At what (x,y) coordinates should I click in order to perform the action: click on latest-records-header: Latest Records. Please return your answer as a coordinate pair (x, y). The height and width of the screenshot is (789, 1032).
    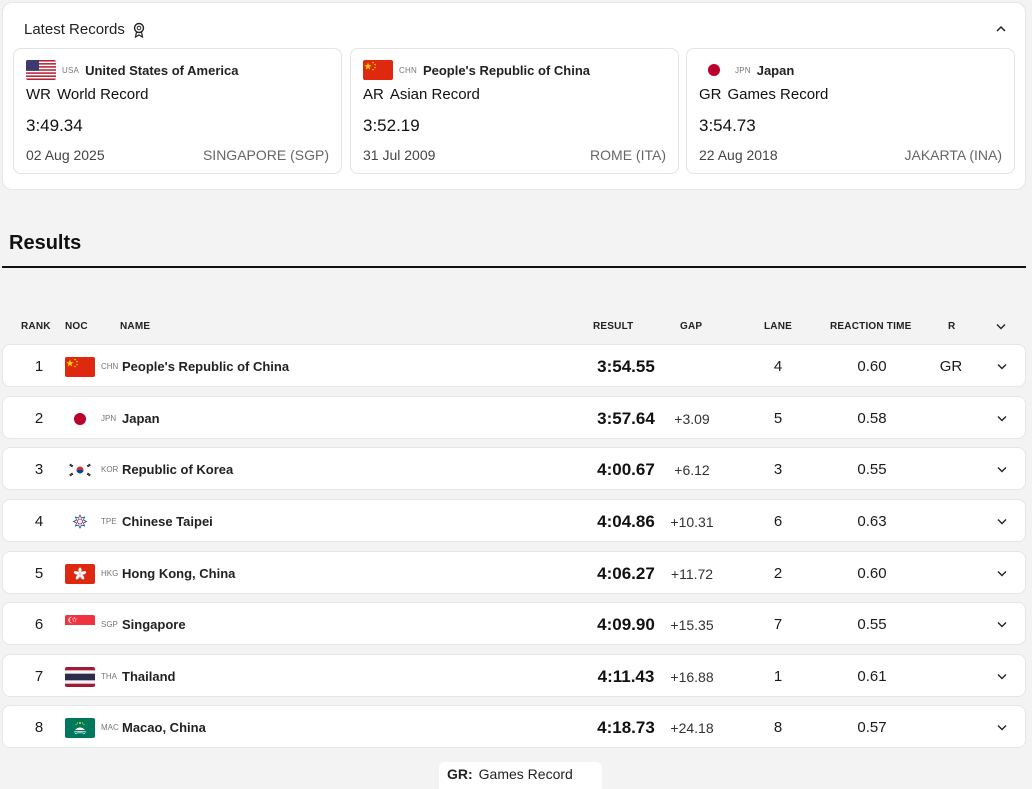
    Looking at the image, I should click on (84, 29).